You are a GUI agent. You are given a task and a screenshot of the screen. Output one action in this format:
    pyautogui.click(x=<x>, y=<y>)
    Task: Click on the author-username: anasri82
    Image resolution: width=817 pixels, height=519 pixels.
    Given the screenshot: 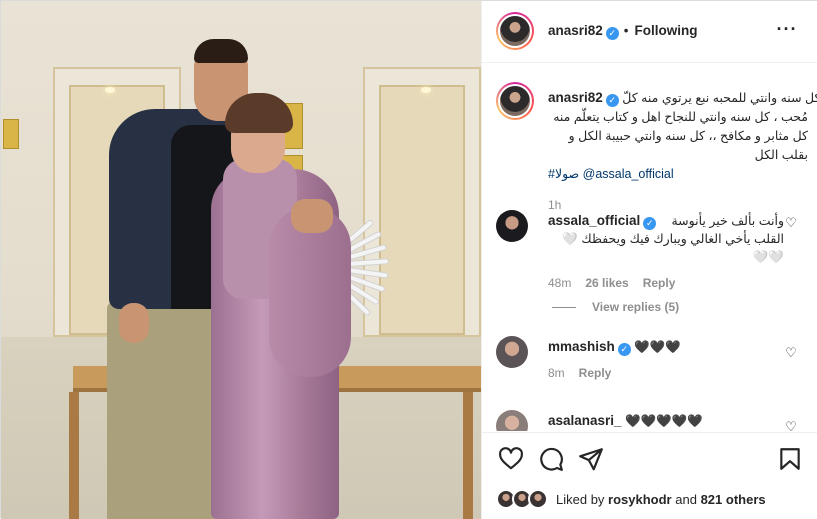 What is the action you would take?
    pyautogui.click(x=575, y=30)
    